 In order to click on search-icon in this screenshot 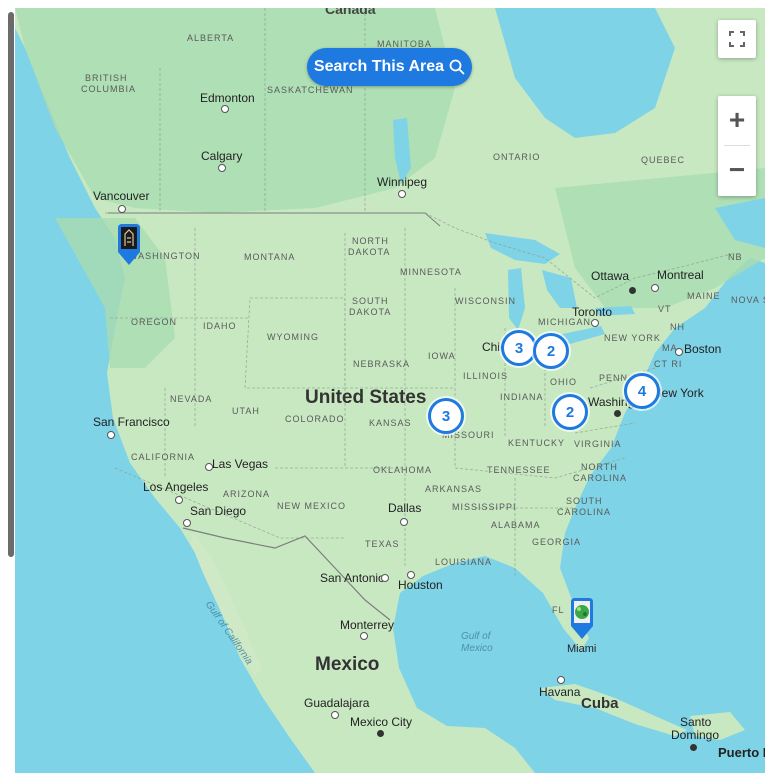, I will do `click(457, 67)`.